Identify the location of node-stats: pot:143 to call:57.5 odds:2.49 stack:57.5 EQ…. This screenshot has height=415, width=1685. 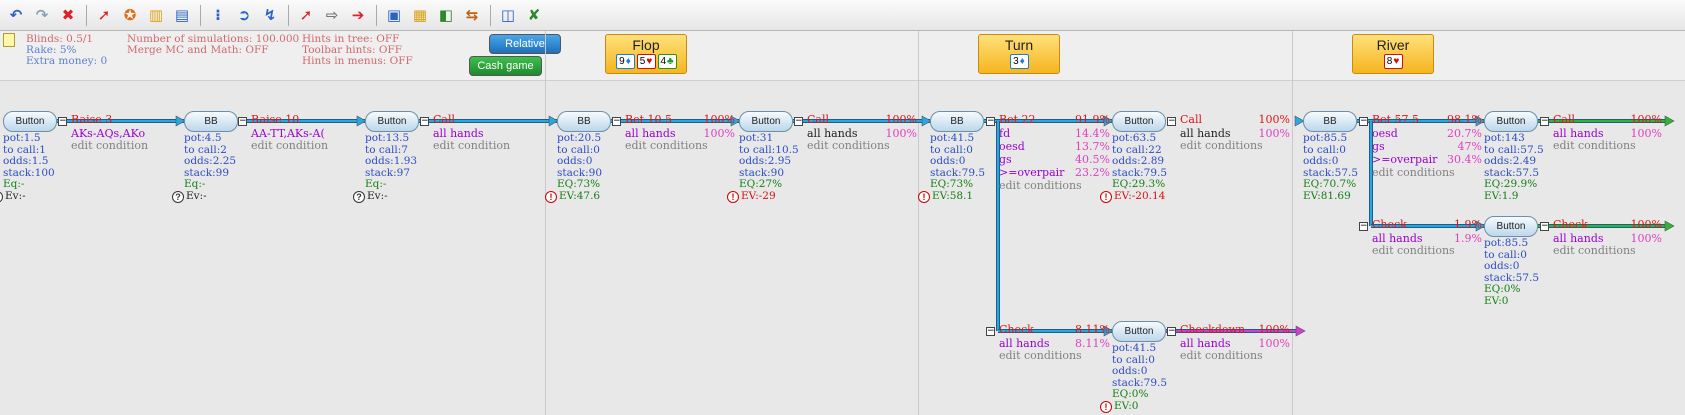
(1514, 167).